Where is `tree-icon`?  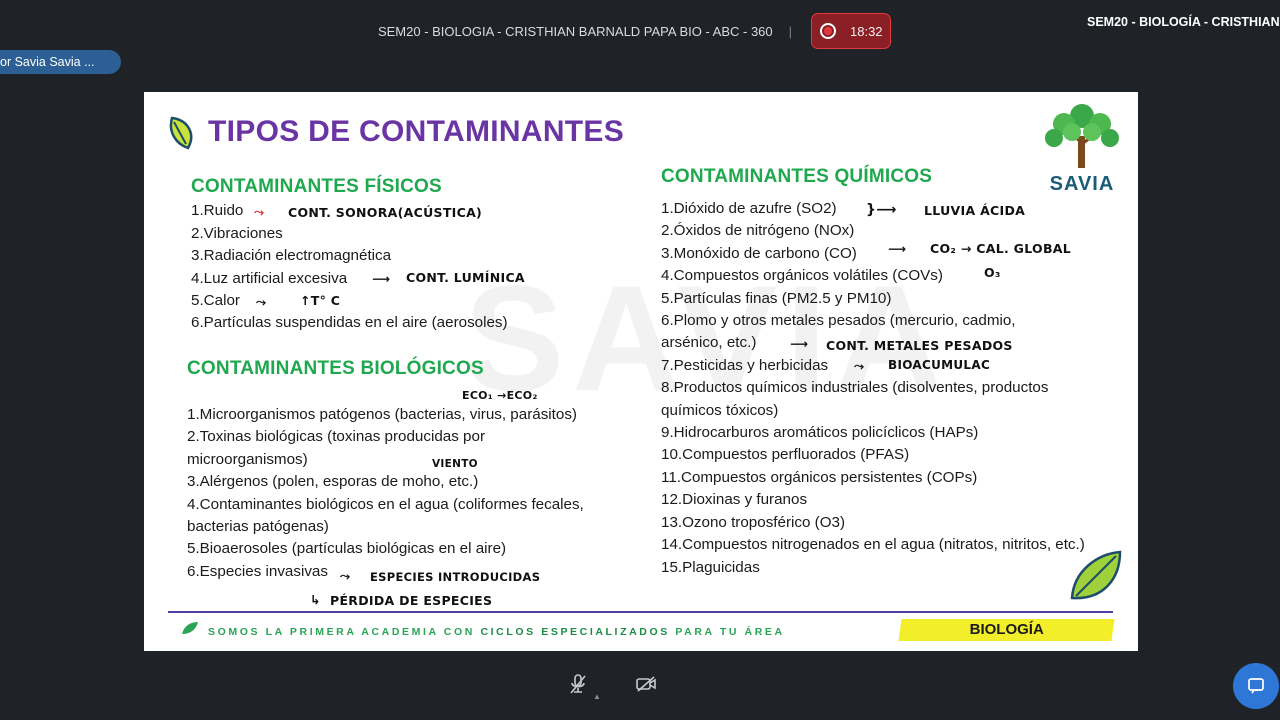
tree-icon is located at coordinates (1082, 136).